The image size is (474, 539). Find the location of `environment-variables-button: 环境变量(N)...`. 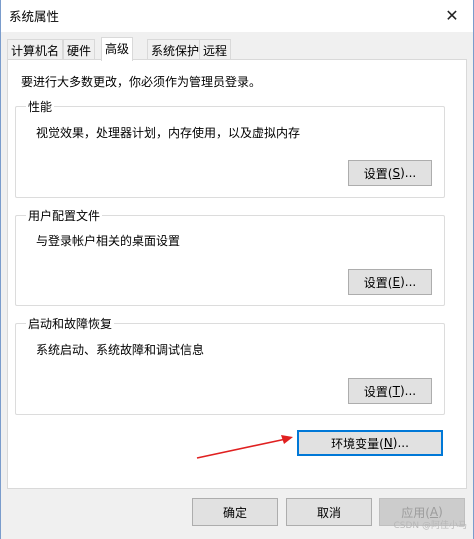

environment-variables-button: 环境变量(N)... is located at coordinates (370, 443).